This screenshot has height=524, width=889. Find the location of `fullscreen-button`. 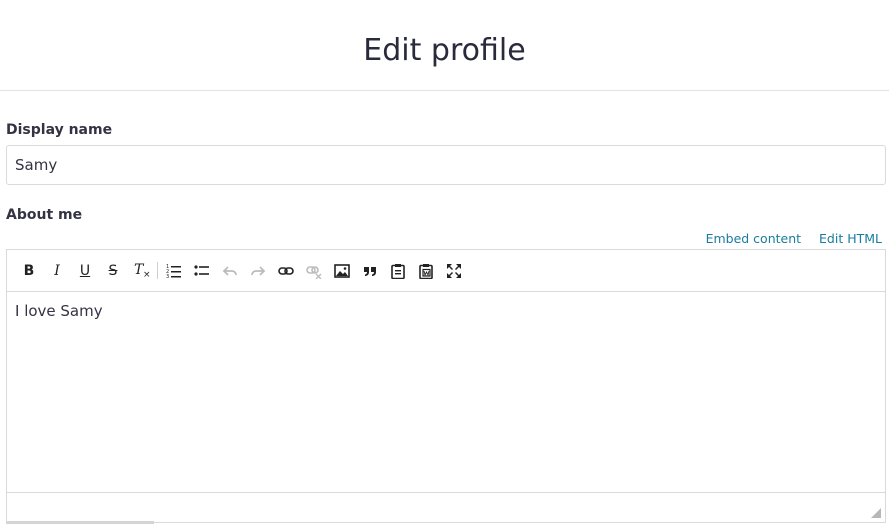

fullscreen-button is located at coordinates (454, 271).